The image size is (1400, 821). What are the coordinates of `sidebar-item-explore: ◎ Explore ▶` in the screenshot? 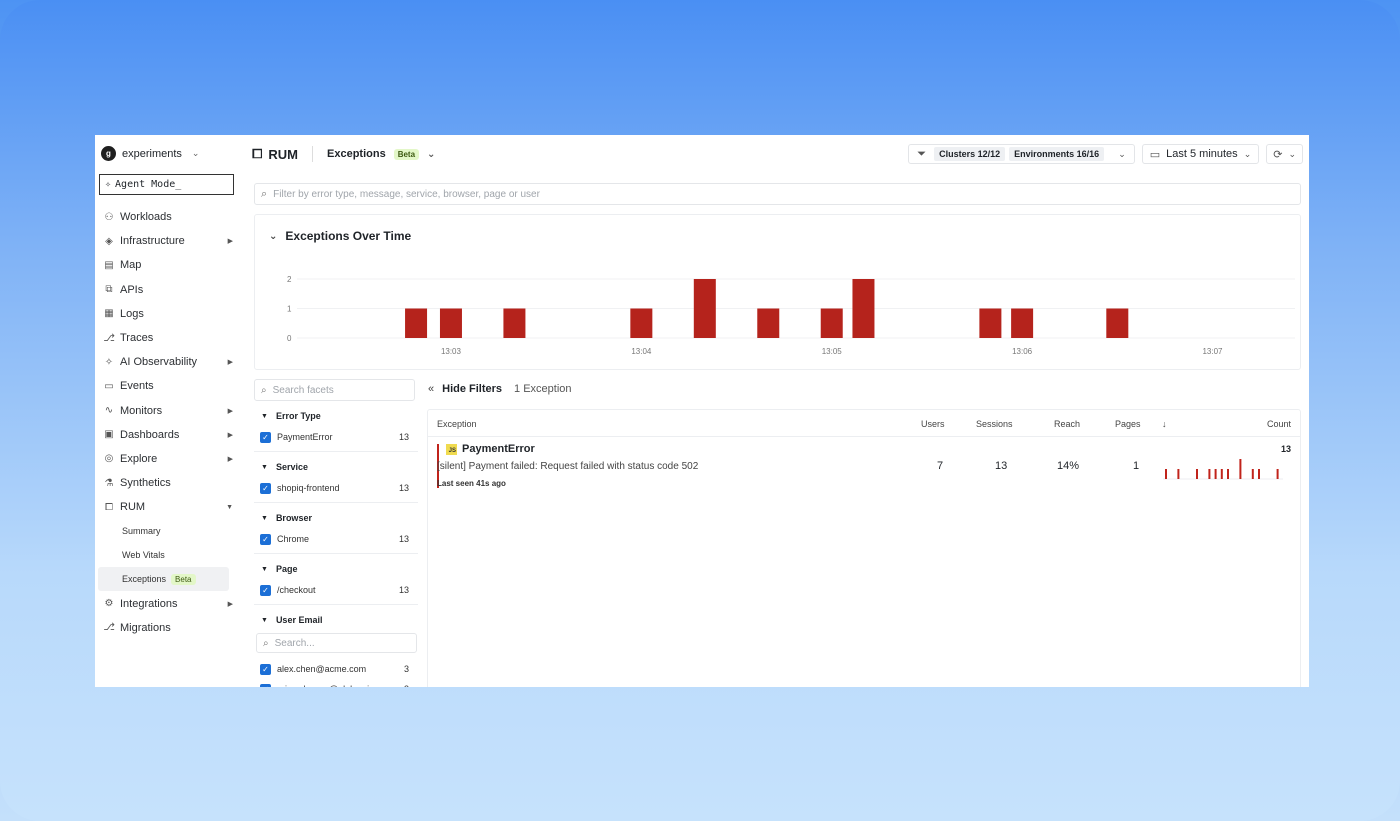 It's located at (168, 459).